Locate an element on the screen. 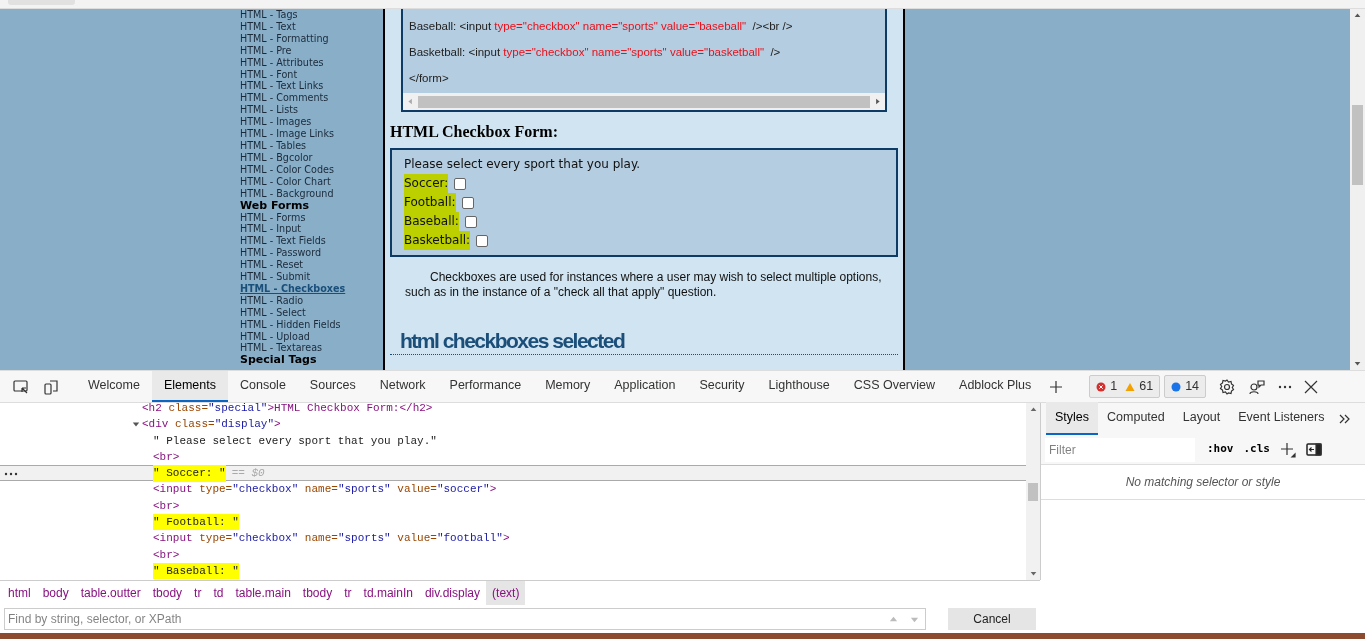 The image size is (1365, 639). sidebar-link: HTML - Lists is located at coordinates (311, 110).